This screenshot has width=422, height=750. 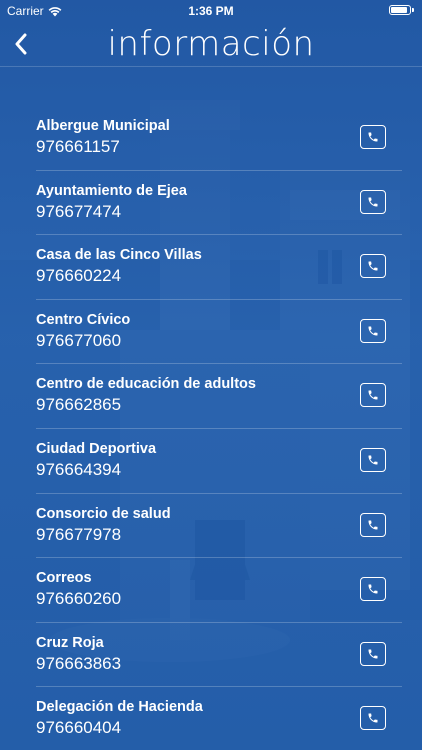 I want to click on status-time: 1:36 PM, so click(x=211, y=11).